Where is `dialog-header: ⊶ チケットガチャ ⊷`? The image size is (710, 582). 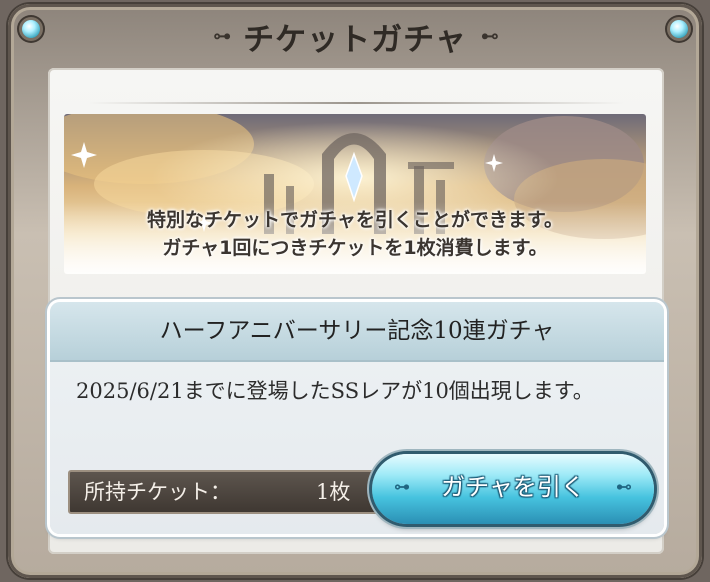
dialog-header: ⊶ チケットガチャ ⊷ is located at coordinates (355, 36).